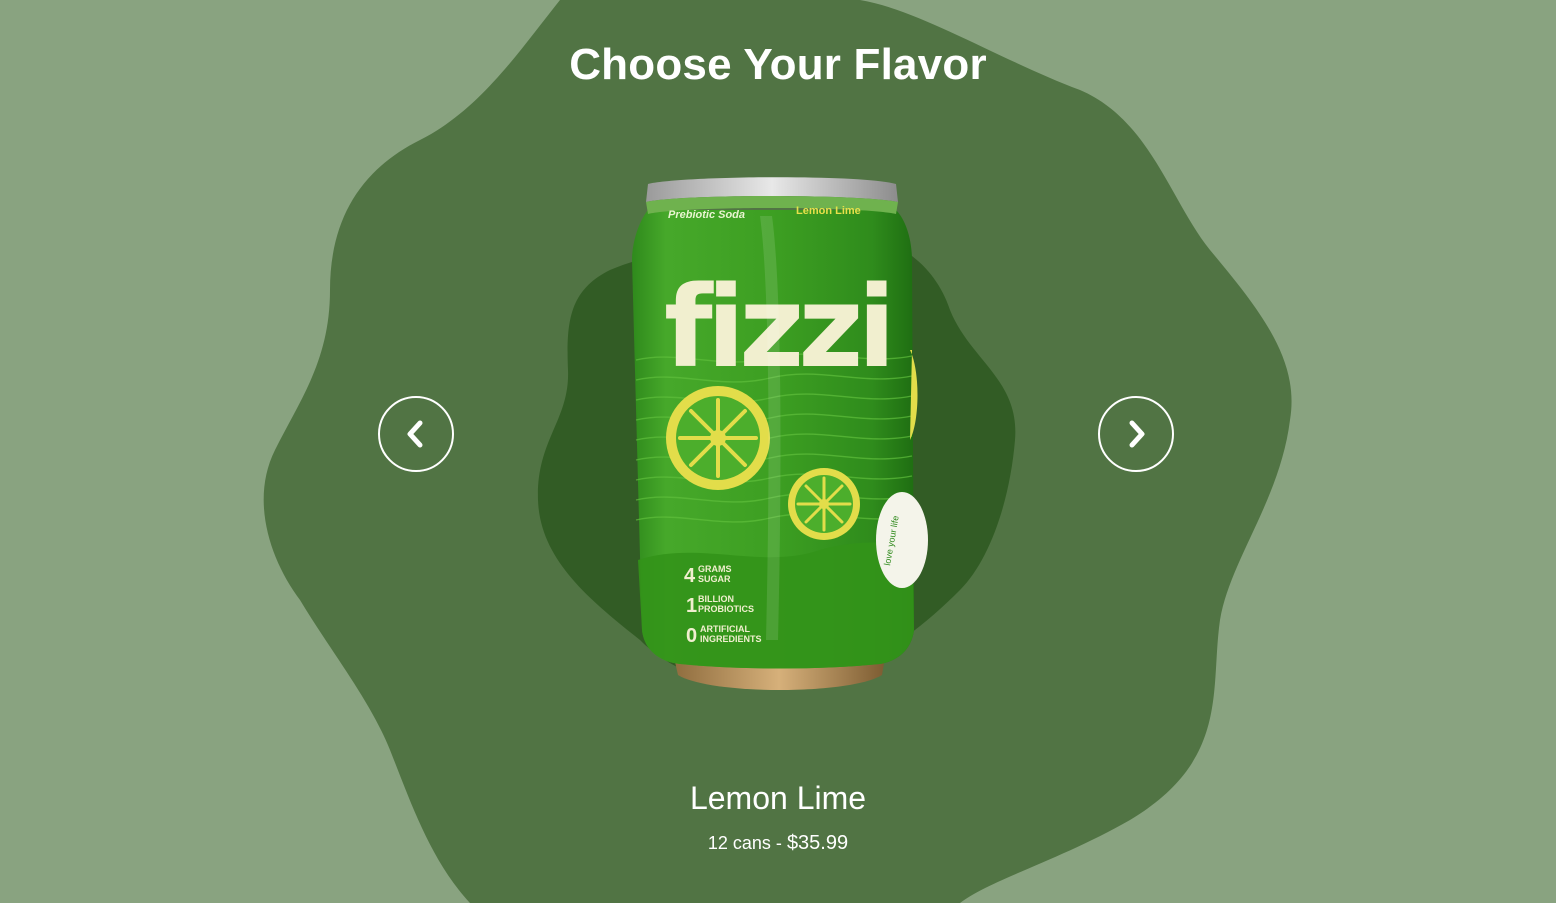  What do you see at coordinates (731, 639) in the screenshot?
I see `svg-text: INGREDIENTS` at bounding box center [731, 639].